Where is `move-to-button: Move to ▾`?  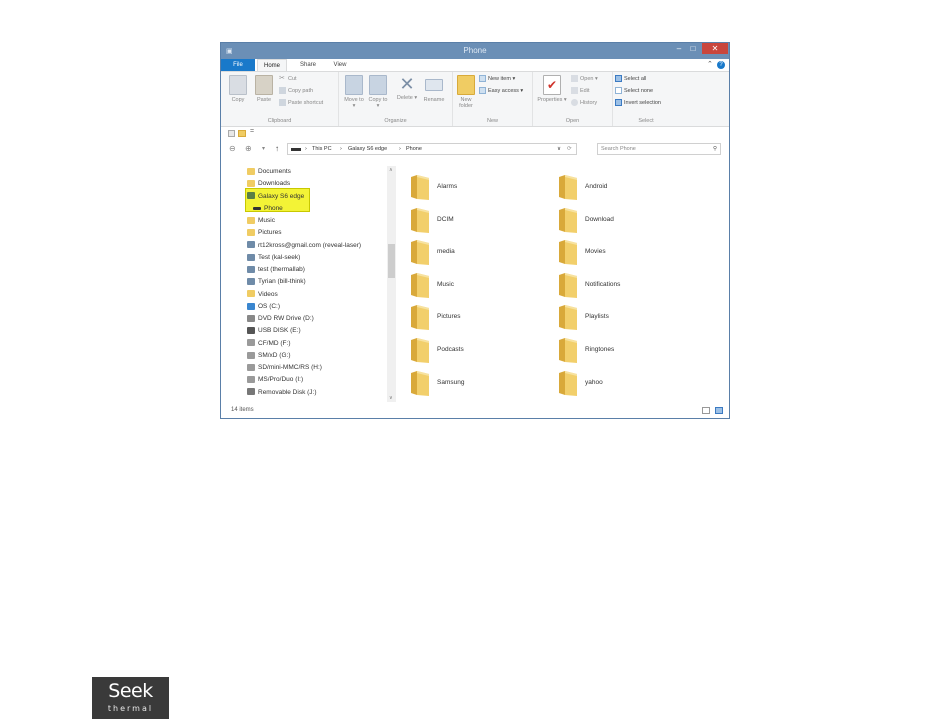 move-to-button: Move to ▾ is located at coordinates (354, 92).